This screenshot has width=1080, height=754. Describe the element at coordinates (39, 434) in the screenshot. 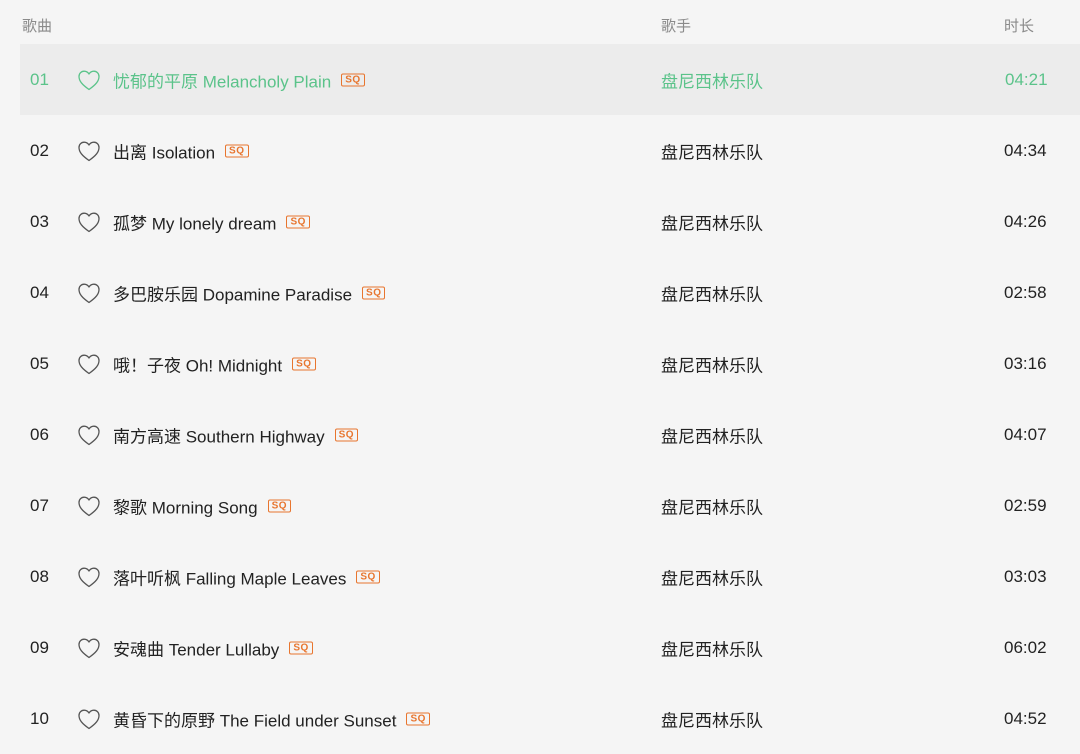

I see `track-number: 06` at that location.